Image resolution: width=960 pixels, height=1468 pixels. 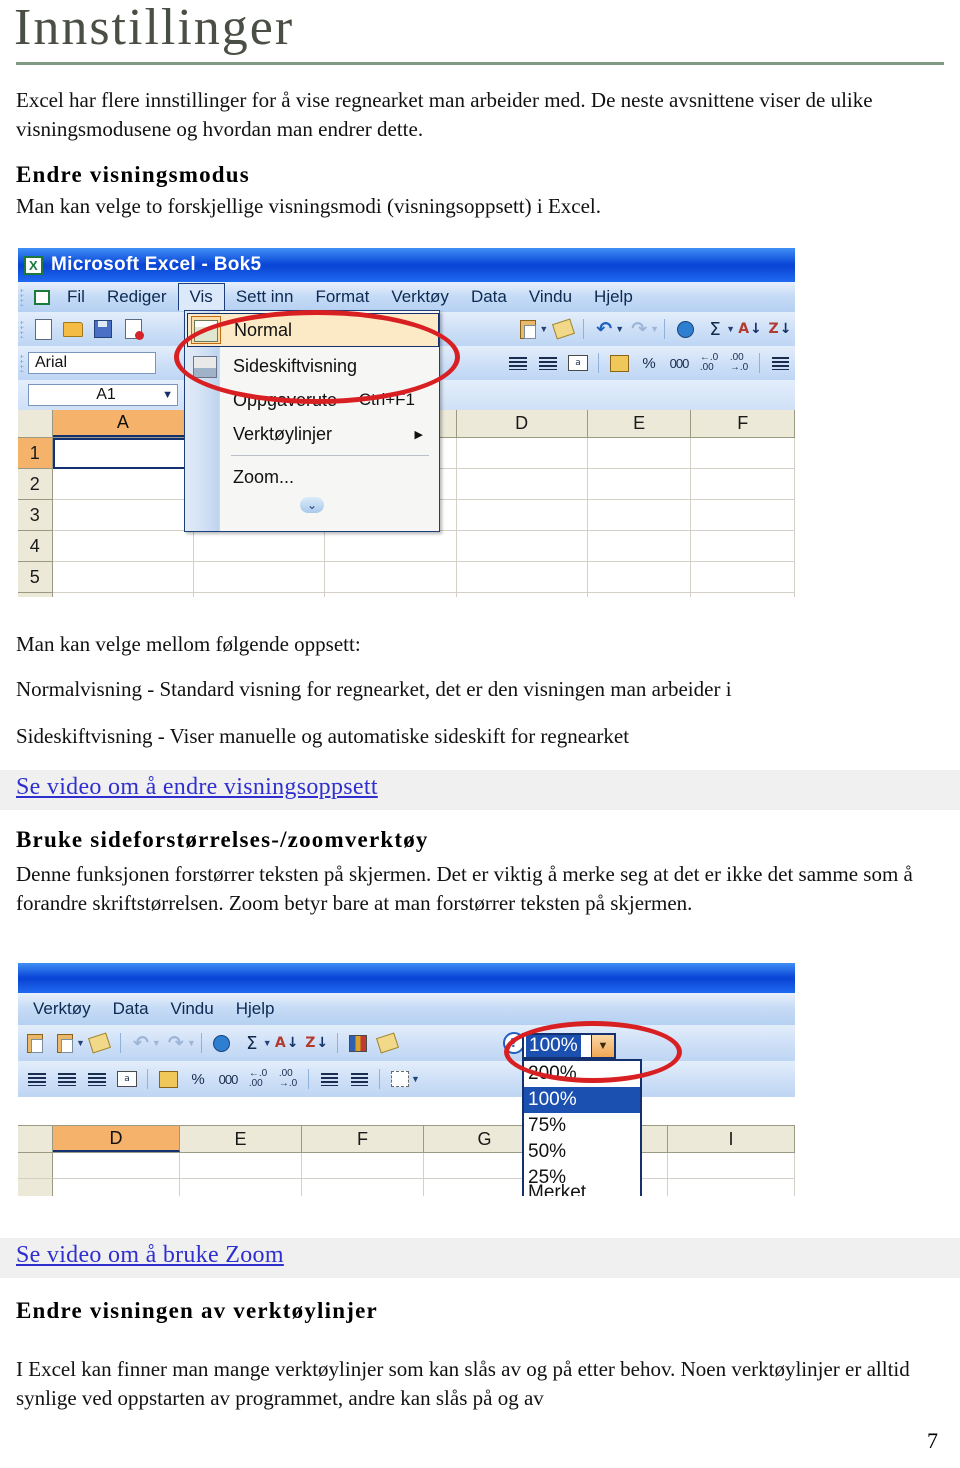 What do you see at coordinates (116, 1139) in the screenshot?
I see `column-header-d-2: D` at bounding box center [116, 1139].